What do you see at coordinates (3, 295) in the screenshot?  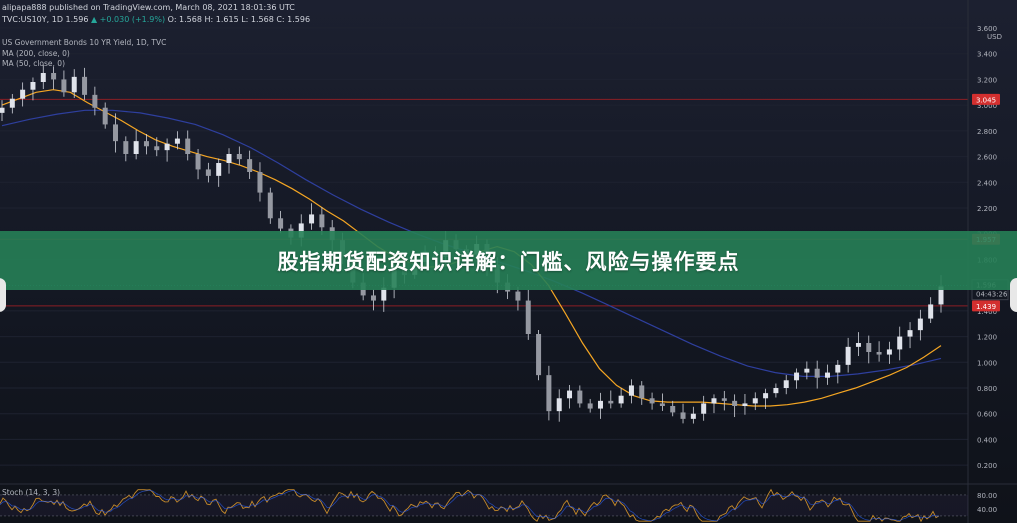 I see `scroll-left-handle` at bounding box center [3, 295].